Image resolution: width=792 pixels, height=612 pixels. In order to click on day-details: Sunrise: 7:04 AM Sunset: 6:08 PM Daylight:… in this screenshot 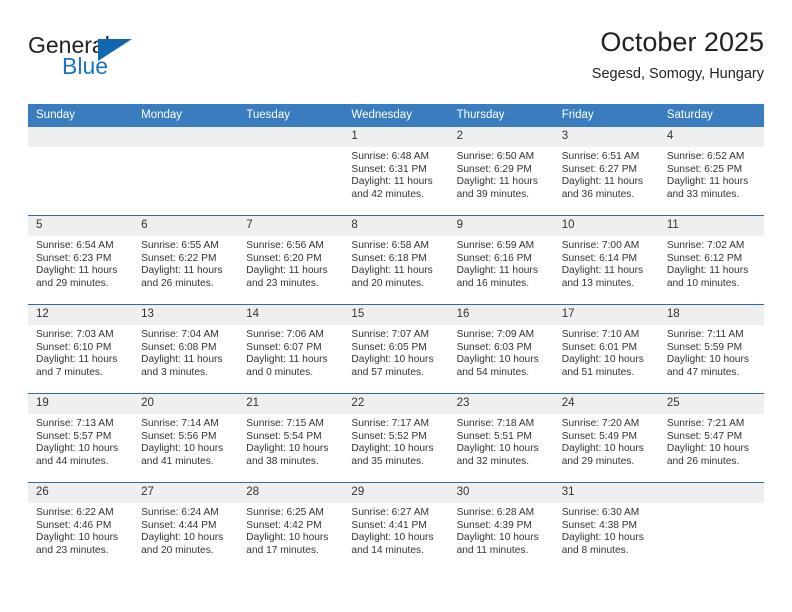, I will do `click(185, 352)`.